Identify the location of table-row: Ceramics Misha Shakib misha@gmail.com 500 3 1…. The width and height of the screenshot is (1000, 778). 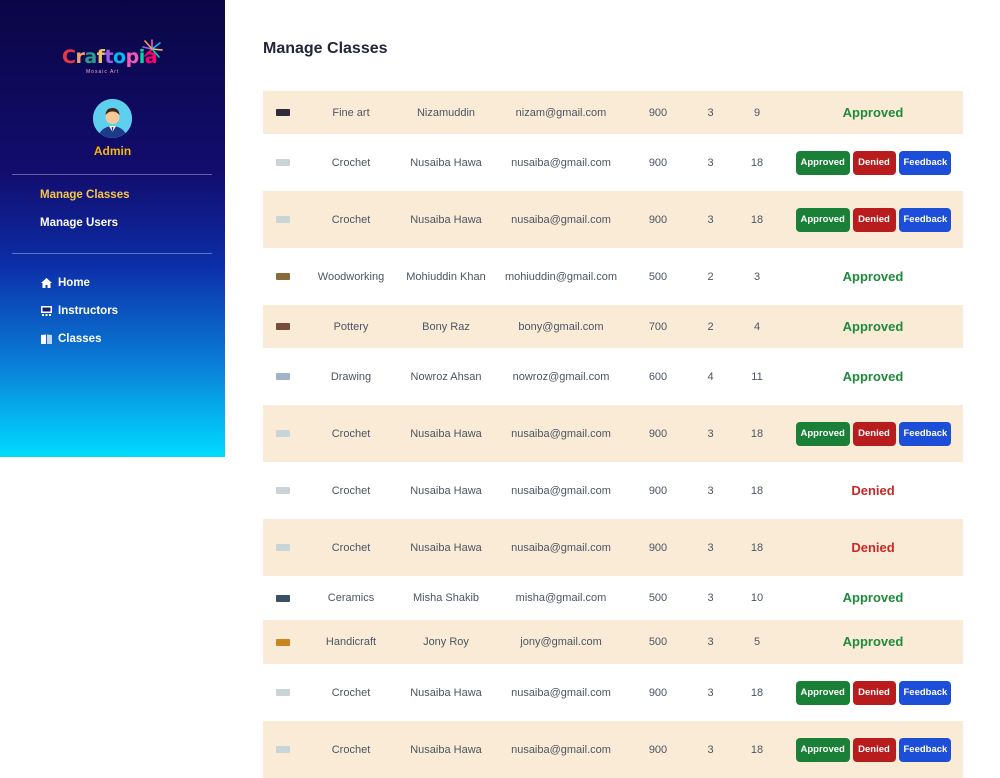
(613, 598).